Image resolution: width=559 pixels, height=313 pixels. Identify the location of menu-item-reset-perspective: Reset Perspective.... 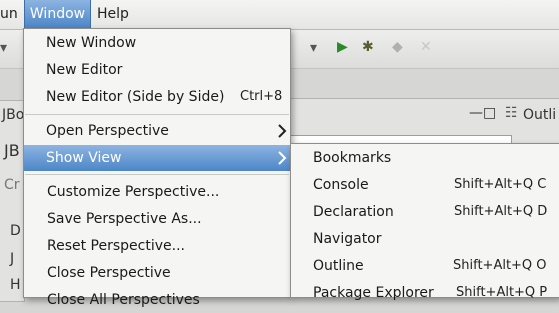
(157, 246).